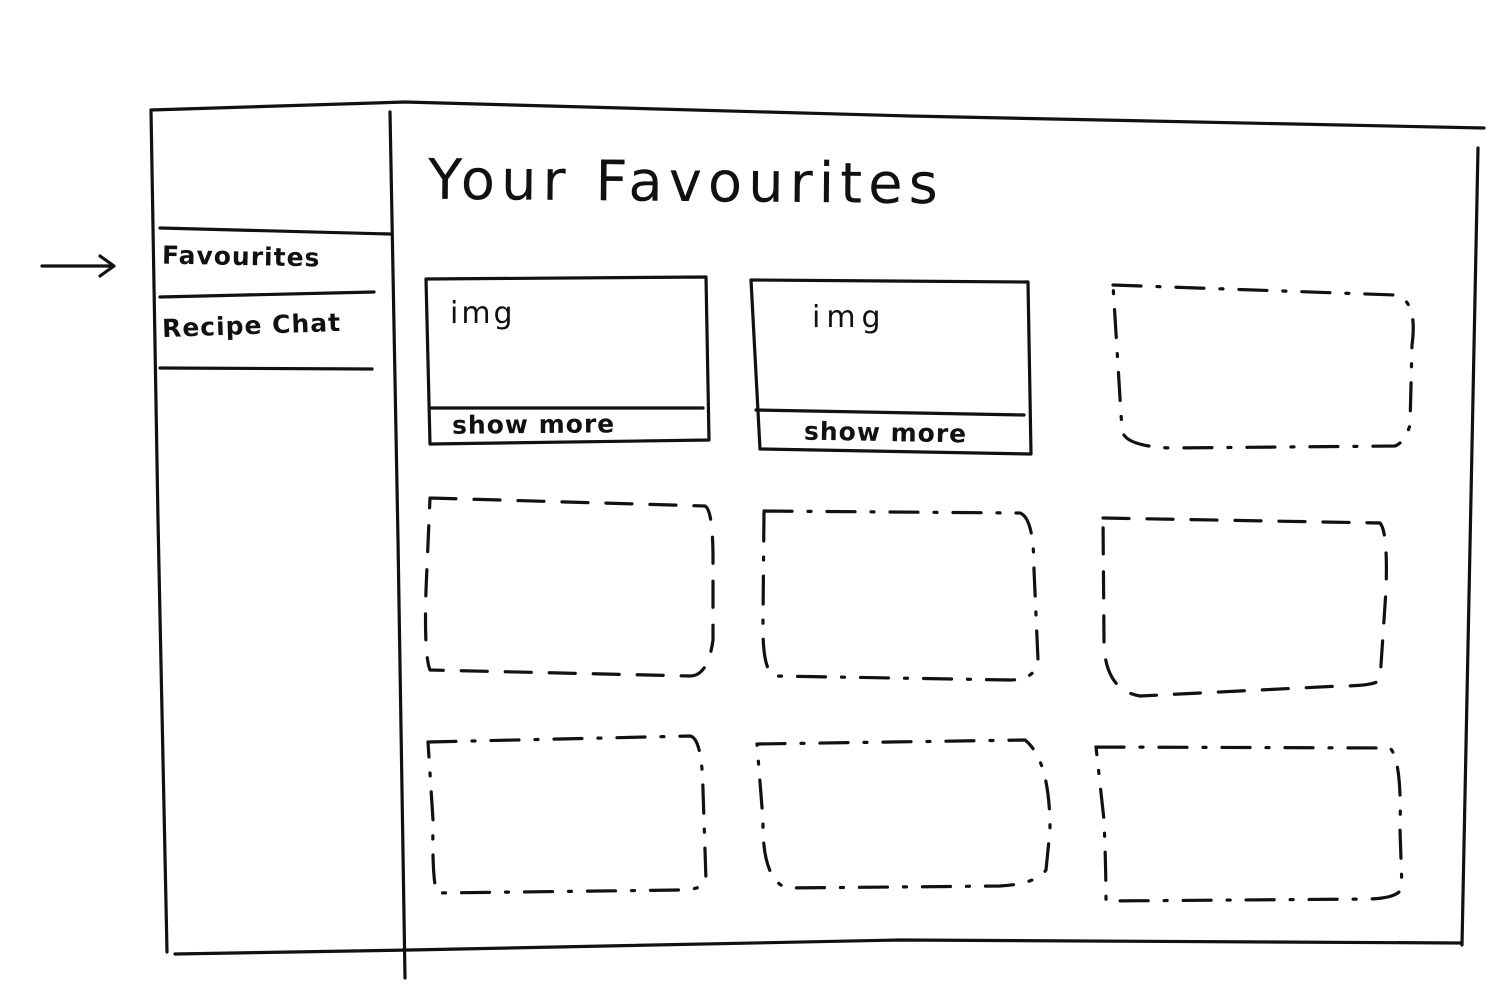 This screenshot has width=1507, height=990. What do you see at coordinates (241, 256) in the screenshot?
I see `sidebar-item-label: Favourites` at bounding box center [241, 256].